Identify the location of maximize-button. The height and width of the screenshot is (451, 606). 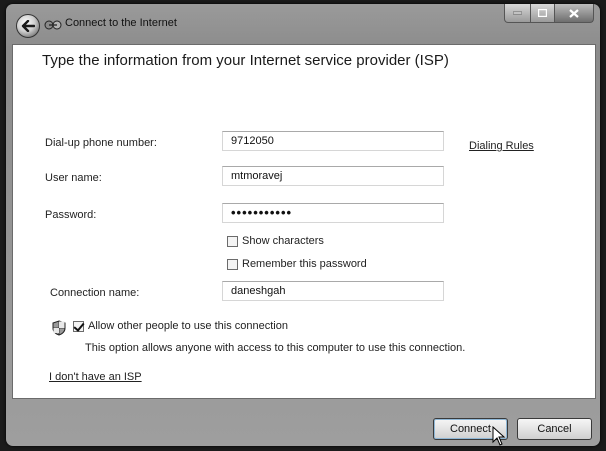
(543, 13).